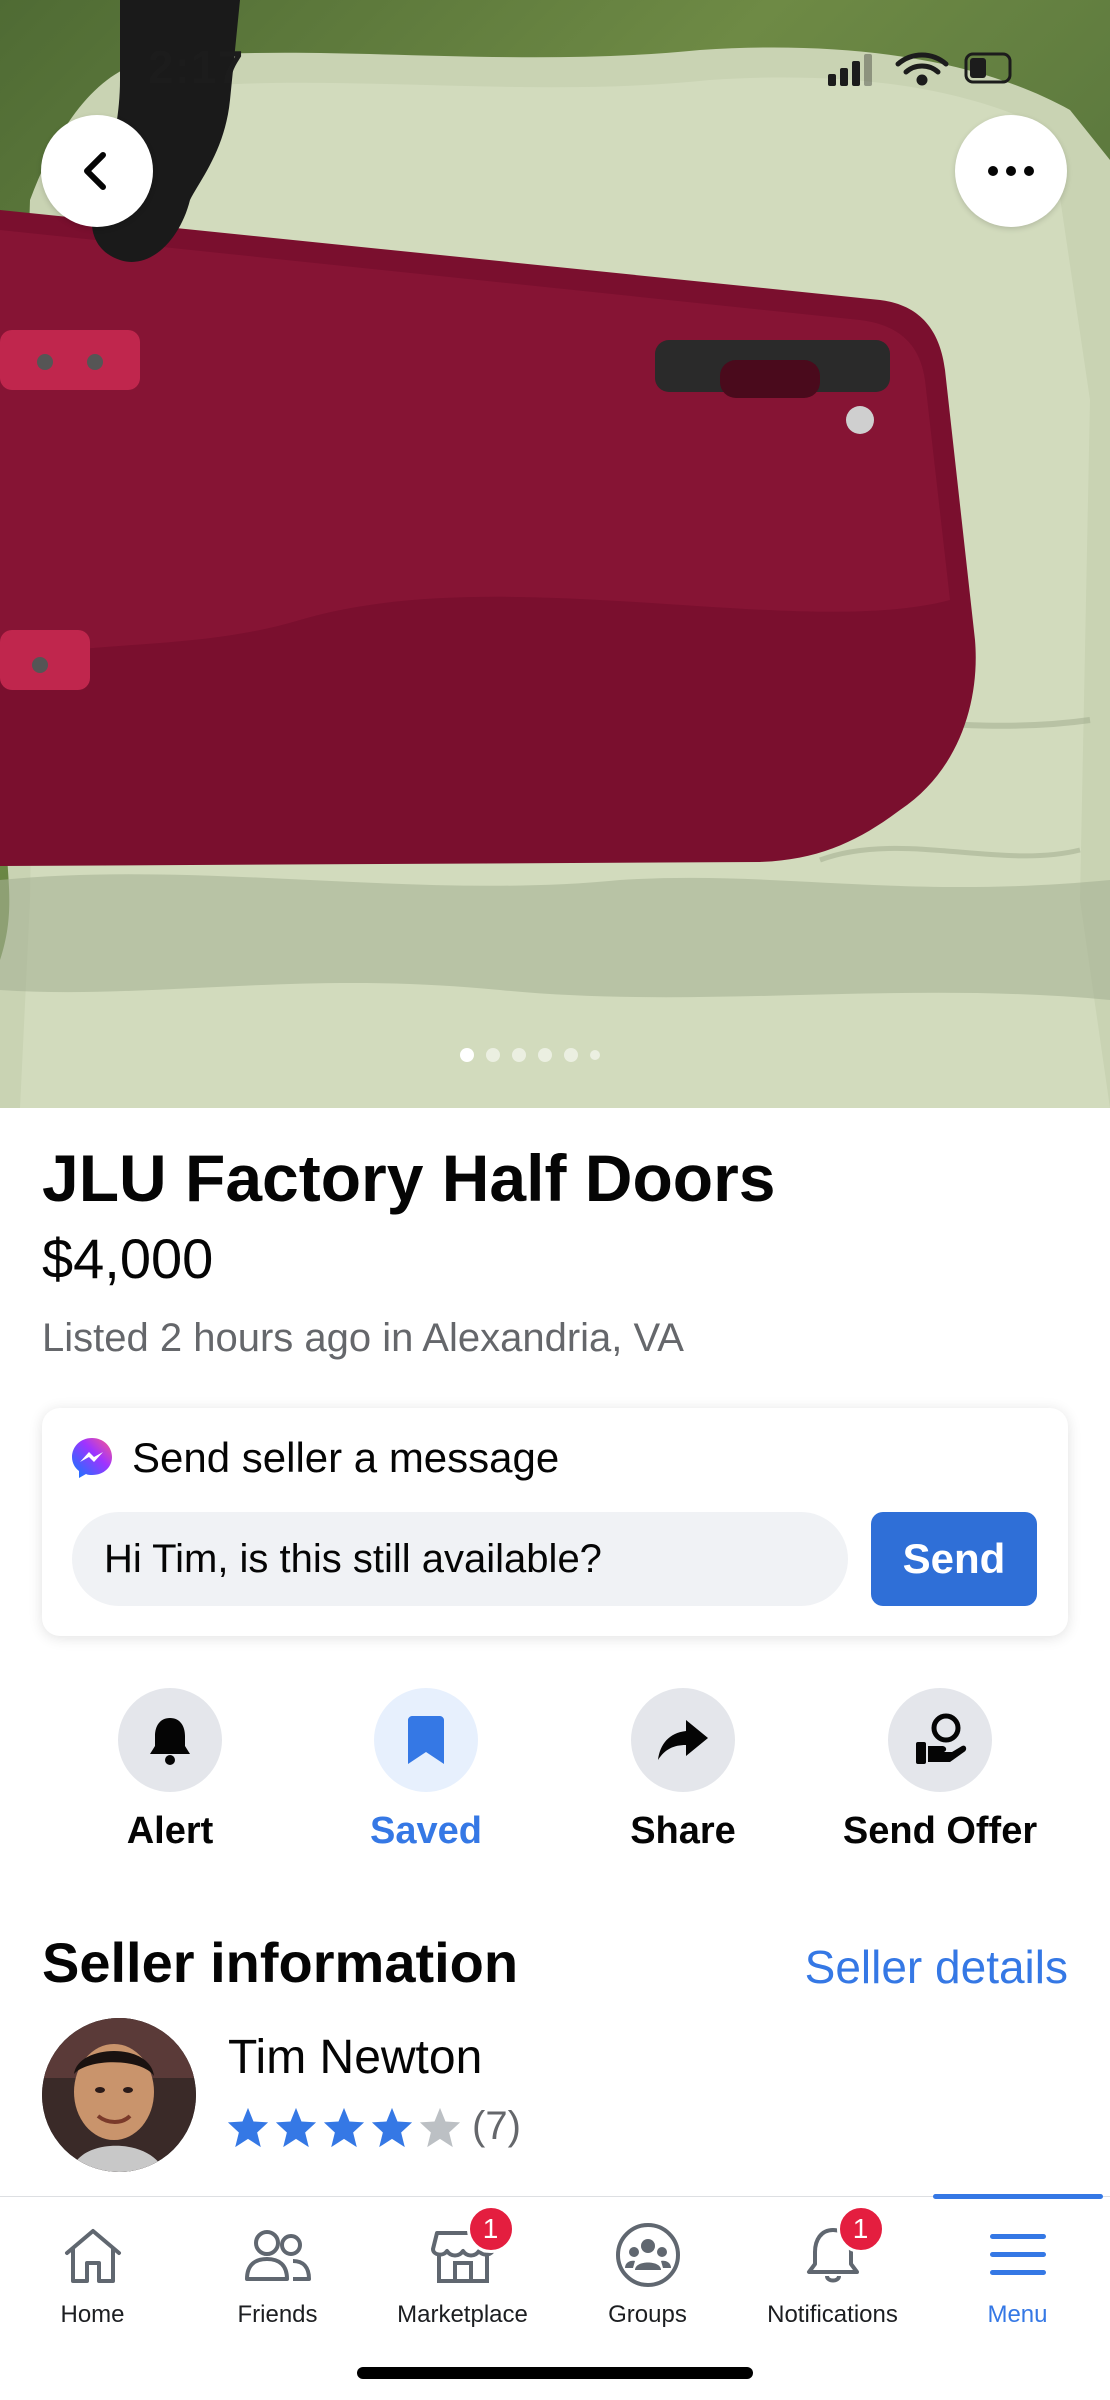 Image resolution: width=1110 pixels, height=2400 pixels. Describe the element at coordinates (128, 1258) in the screenshot. I see `listing-price: $4,000` at that location.